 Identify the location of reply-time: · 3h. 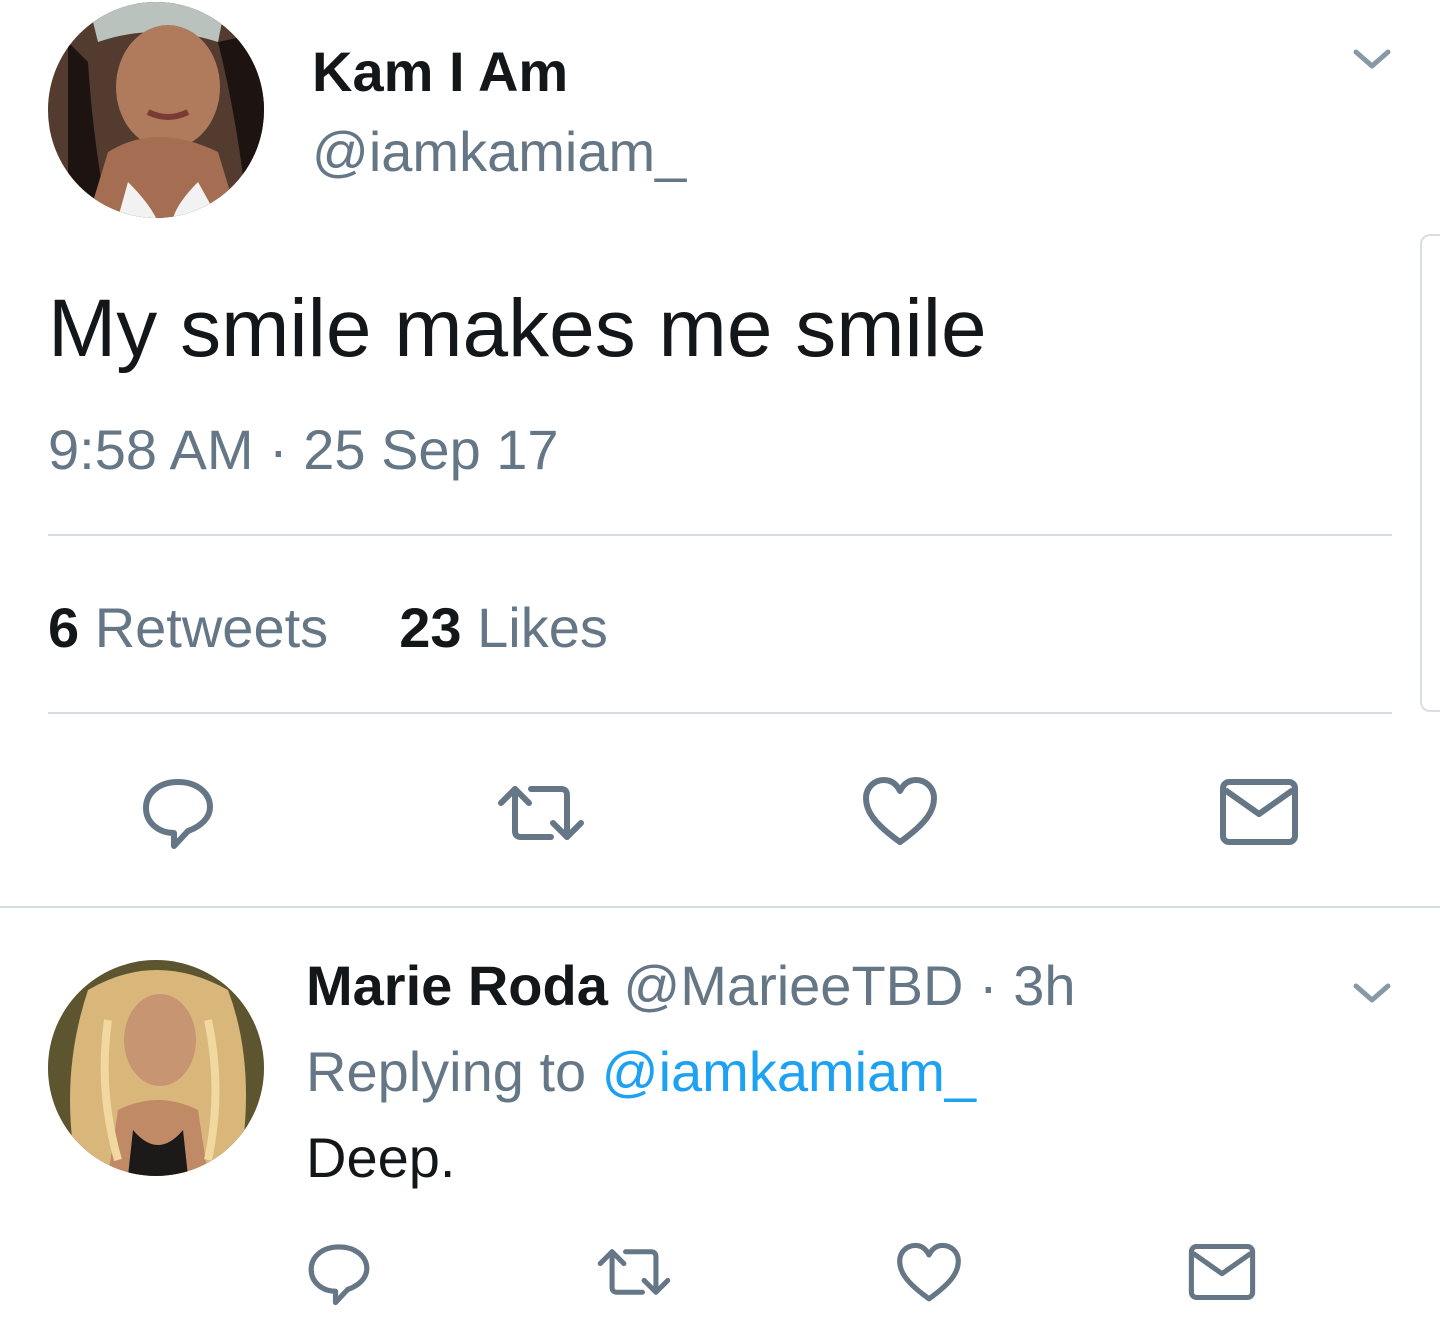
(1027, 985).